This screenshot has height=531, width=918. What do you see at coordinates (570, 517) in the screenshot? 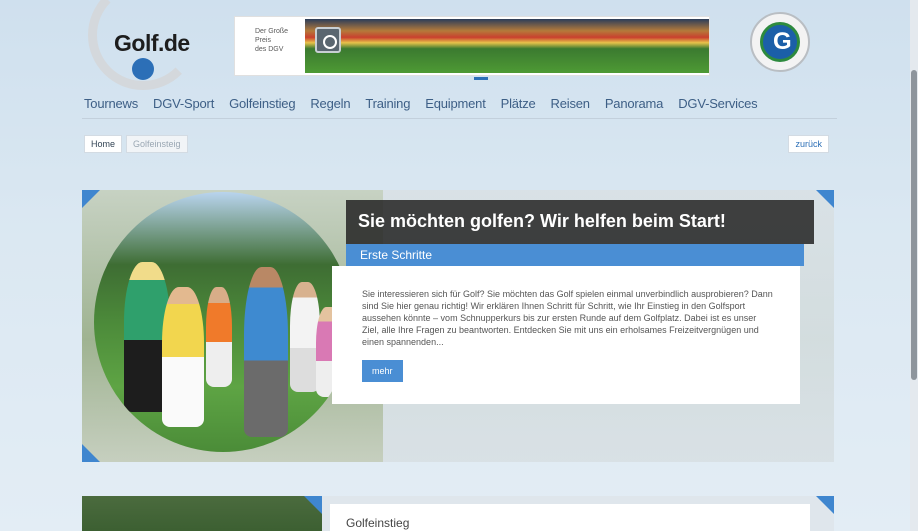
I see `card2-title: Golfeinstieg` at bounding box center [570, 517].